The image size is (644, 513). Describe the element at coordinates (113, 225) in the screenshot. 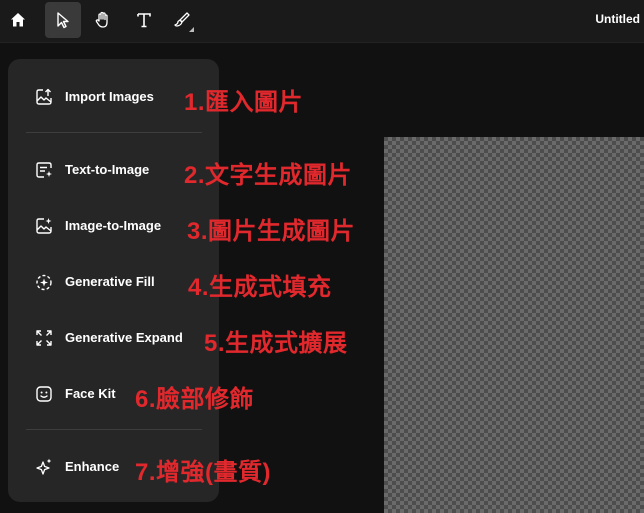

I see `menu-item-label: Image-to-Image` at that location.